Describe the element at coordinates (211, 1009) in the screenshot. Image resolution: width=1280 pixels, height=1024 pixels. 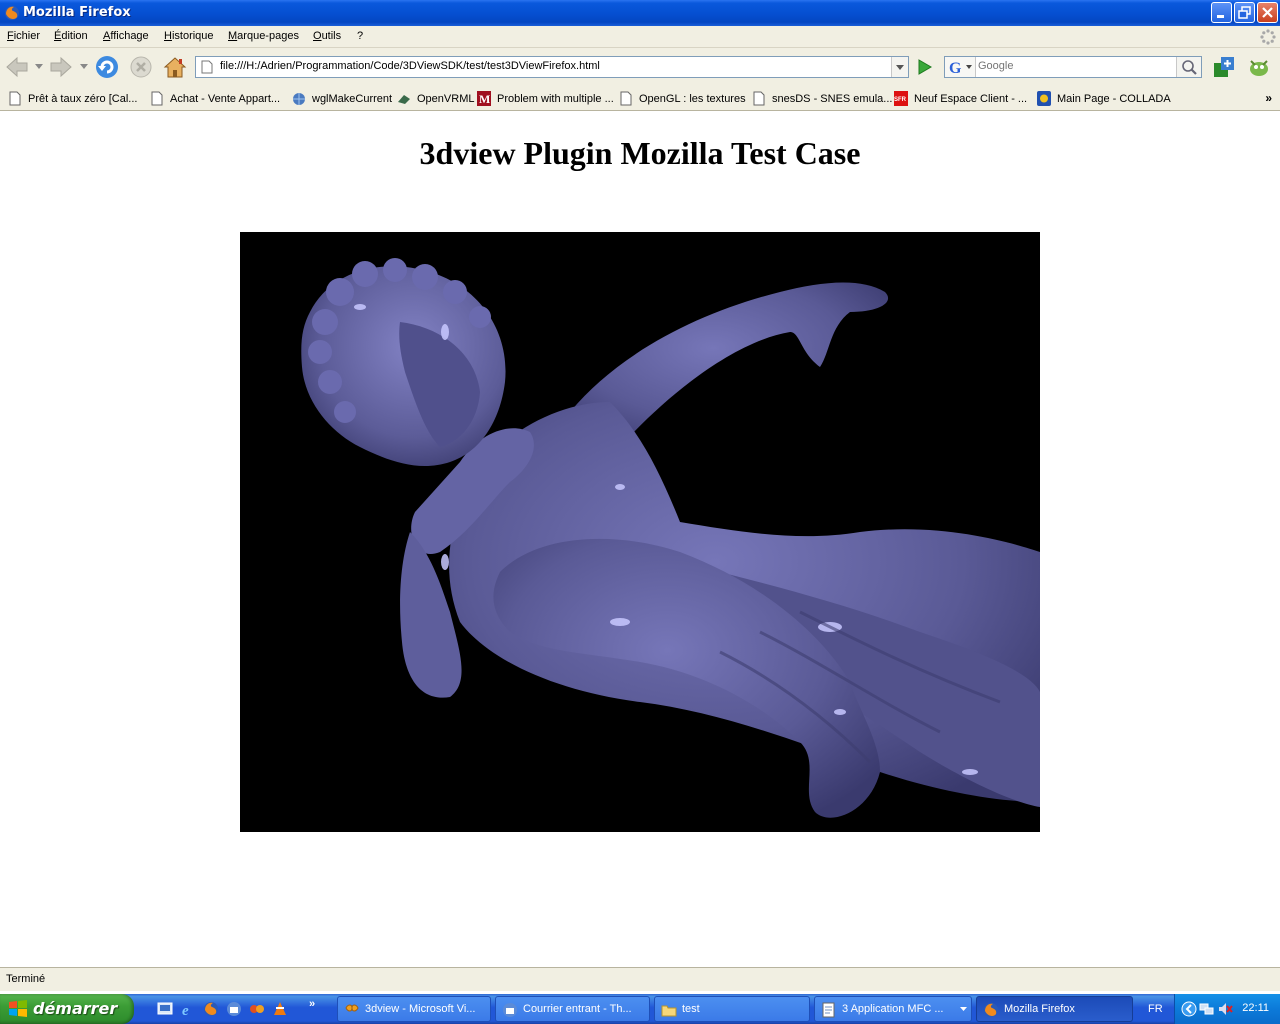
I see `quicklaunch-firefox-icon` at that location.